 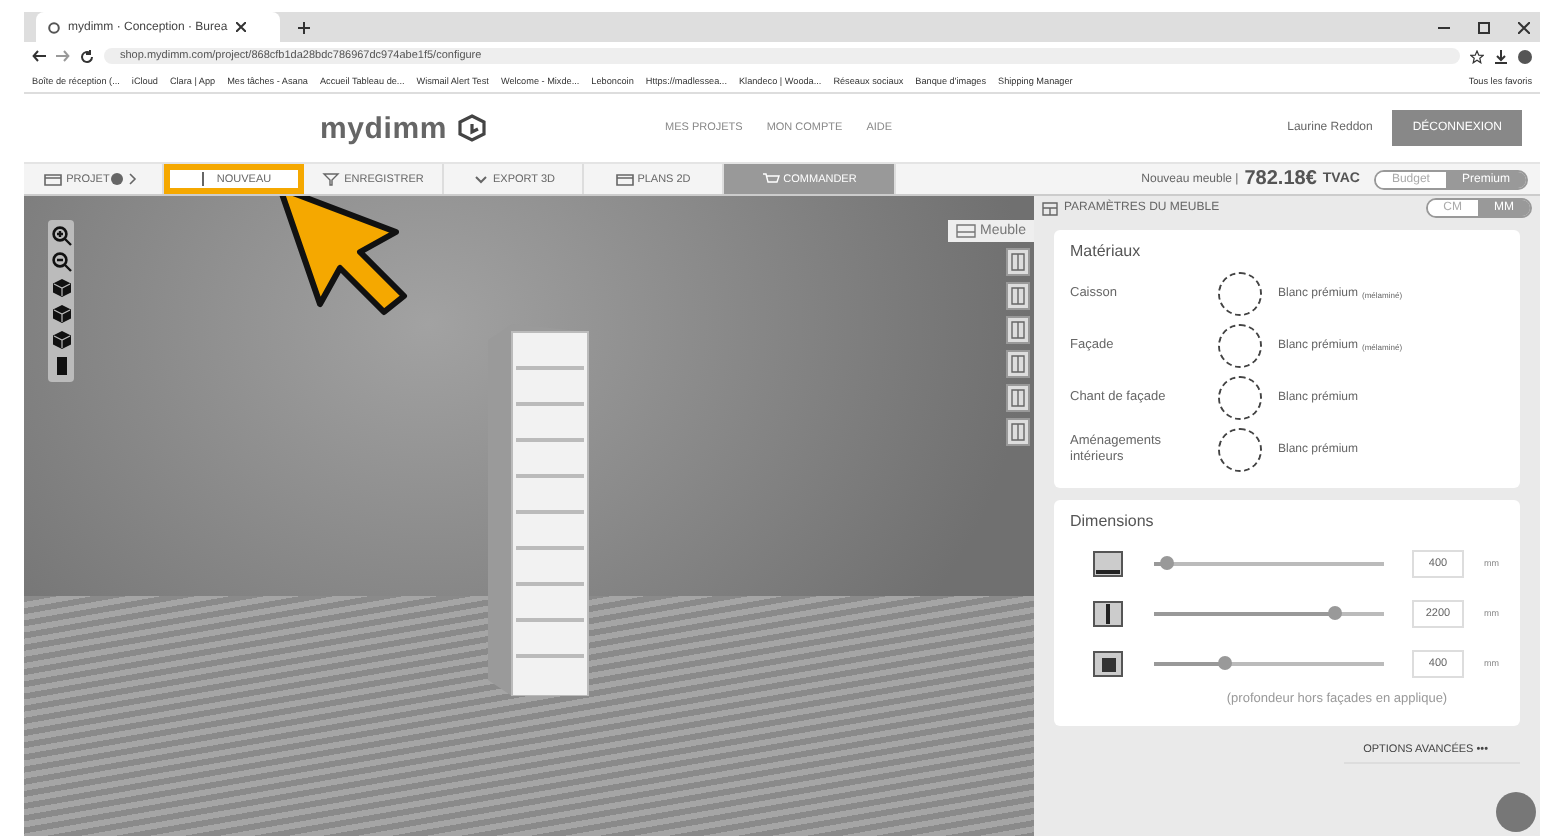 I want to click on info-chevron-icon, so click(x=123, y=179).